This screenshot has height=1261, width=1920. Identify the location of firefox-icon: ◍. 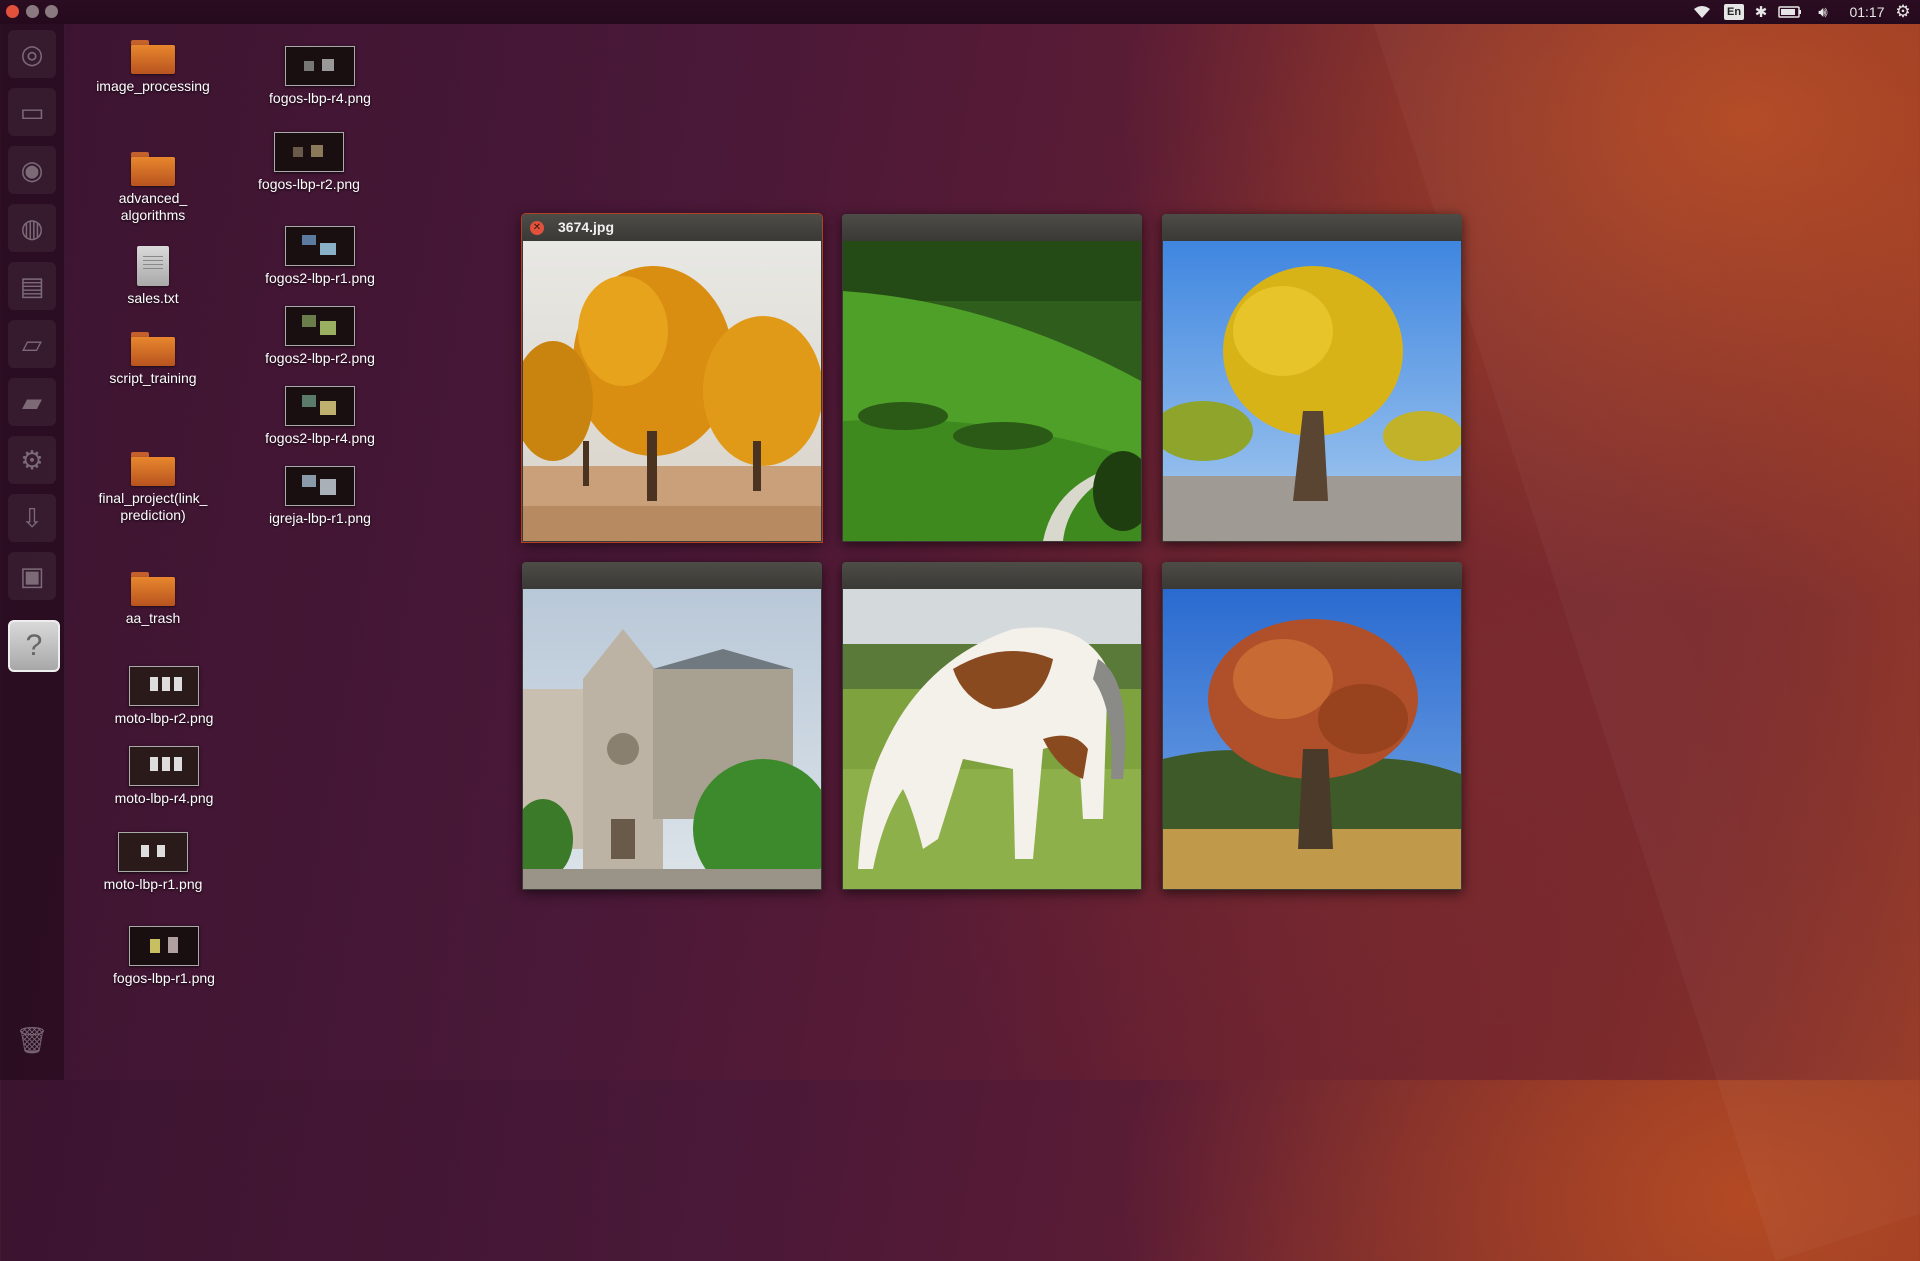
(32, 228).